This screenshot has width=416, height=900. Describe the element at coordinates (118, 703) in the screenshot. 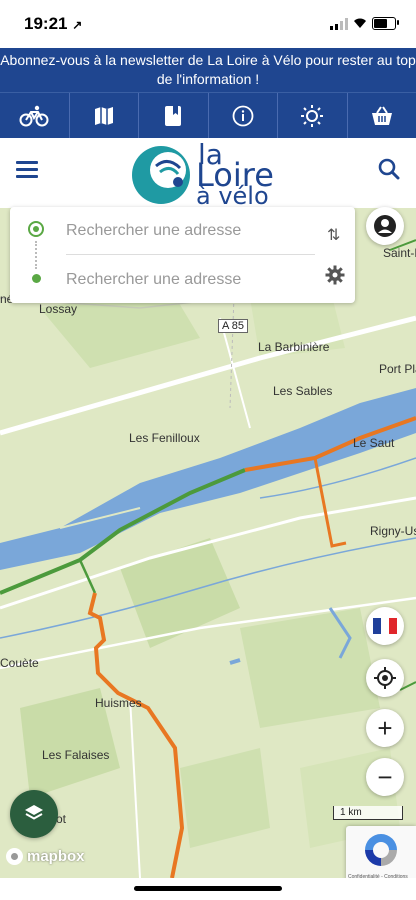

I see `place-huismes: Huismes` at that location.